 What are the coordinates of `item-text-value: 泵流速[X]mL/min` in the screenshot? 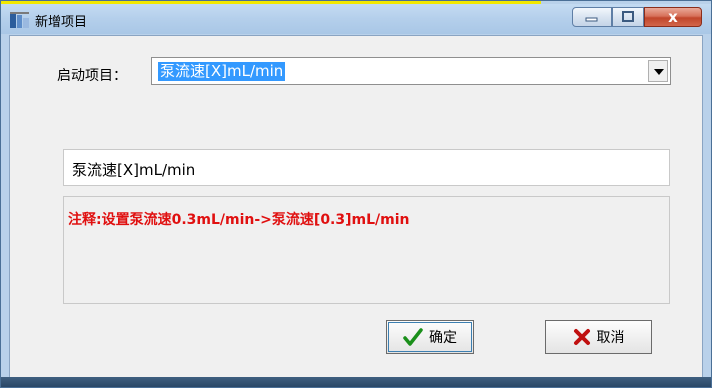 It's located at (134, 170).